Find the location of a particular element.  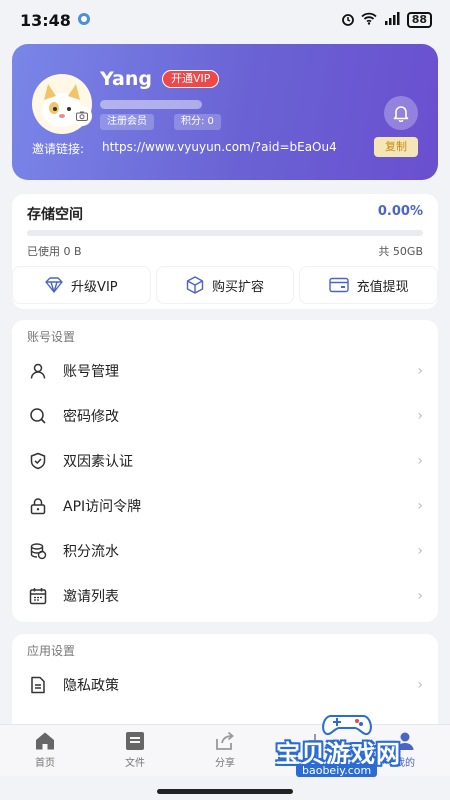

upgrade-vip-label: 升级VIP is located at coordinates (94, 287).